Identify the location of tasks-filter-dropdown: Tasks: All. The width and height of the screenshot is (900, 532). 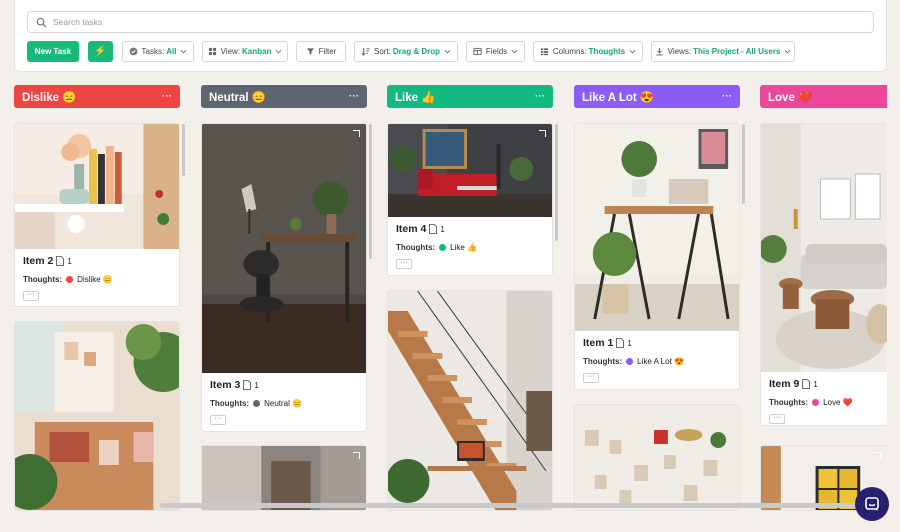
(158, 51).